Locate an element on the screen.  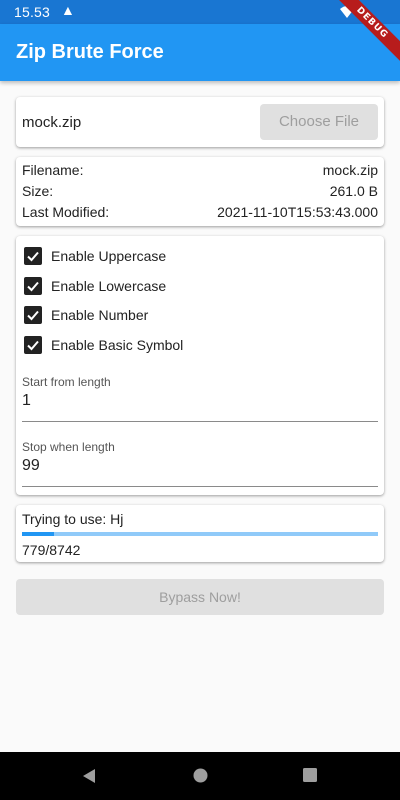
system-nav-bar is located at coordinates (200, 776).